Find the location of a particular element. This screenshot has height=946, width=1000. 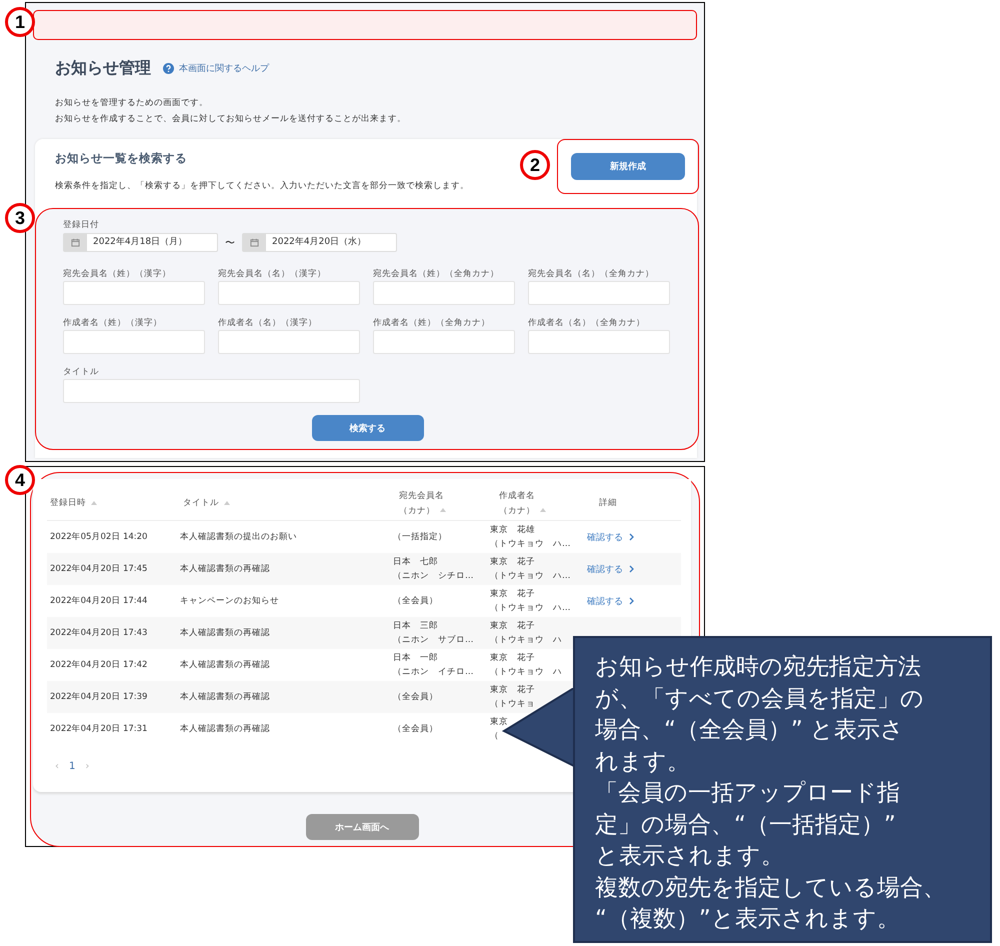

table-cell-text: （一括指定） is located at coordinates (420, 537).